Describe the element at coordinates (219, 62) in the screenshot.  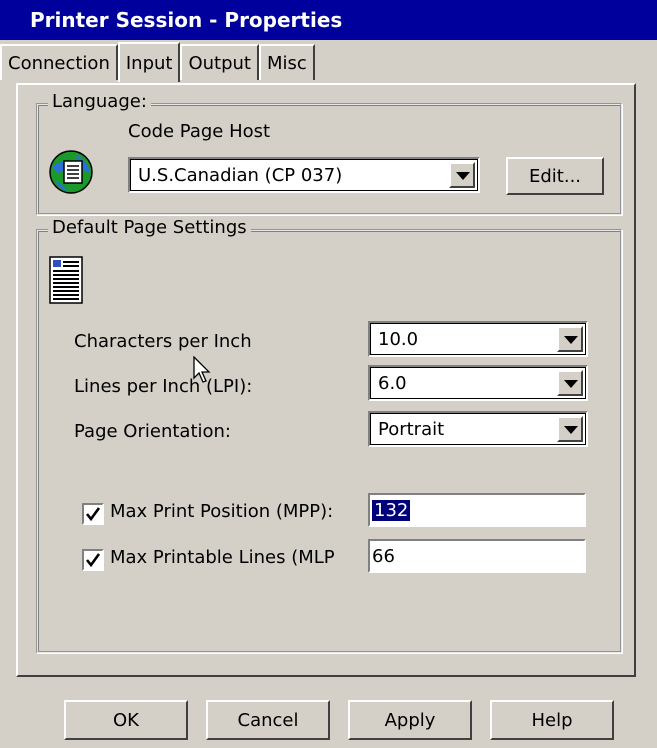
I see `tab-output: Output` at that location.